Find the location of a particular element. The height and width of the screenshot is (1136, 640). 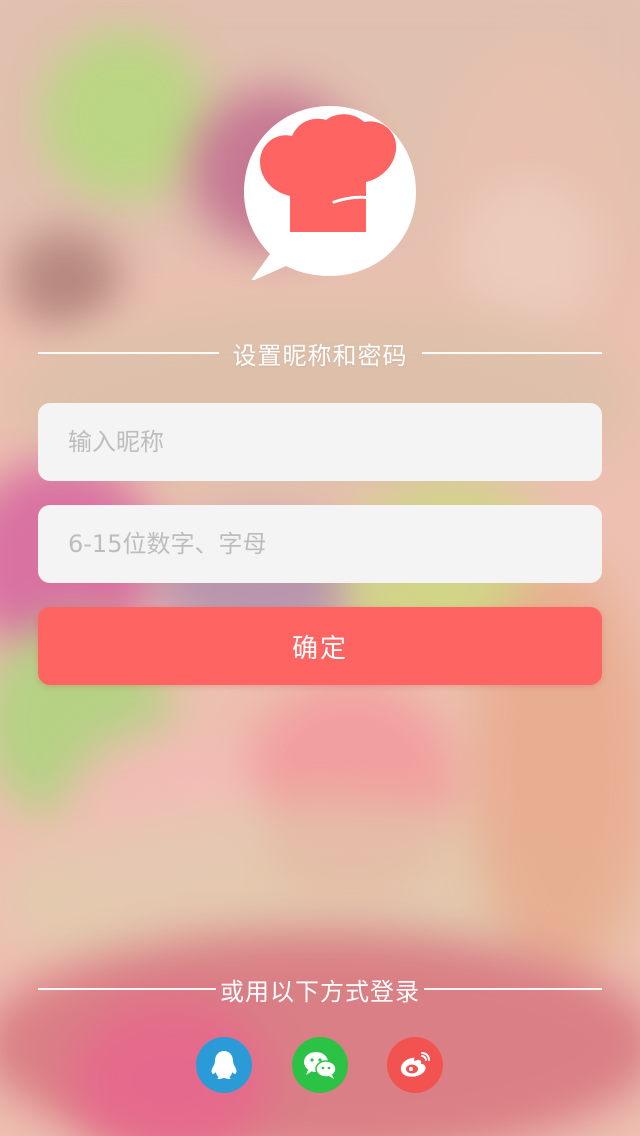

qq-icon is located at coordinates (224, 1065).